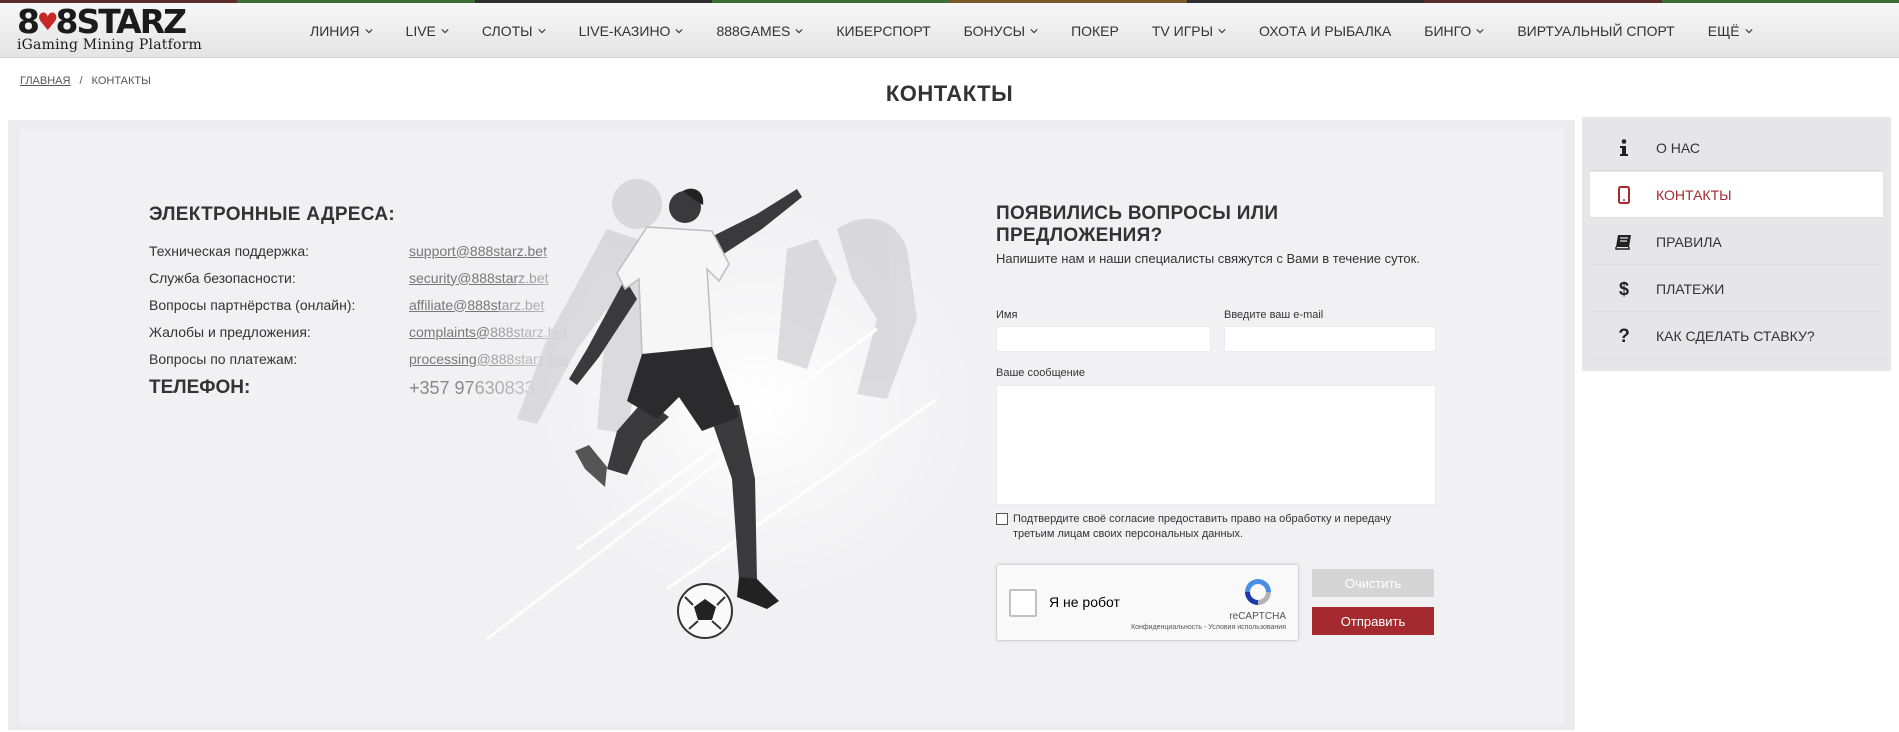 The width and height of the screenshot is (1899, 732). Describe the element at coordinates (222, 277) in the screenshot. I see `email-row-label: Служба безопасности:` at that location.